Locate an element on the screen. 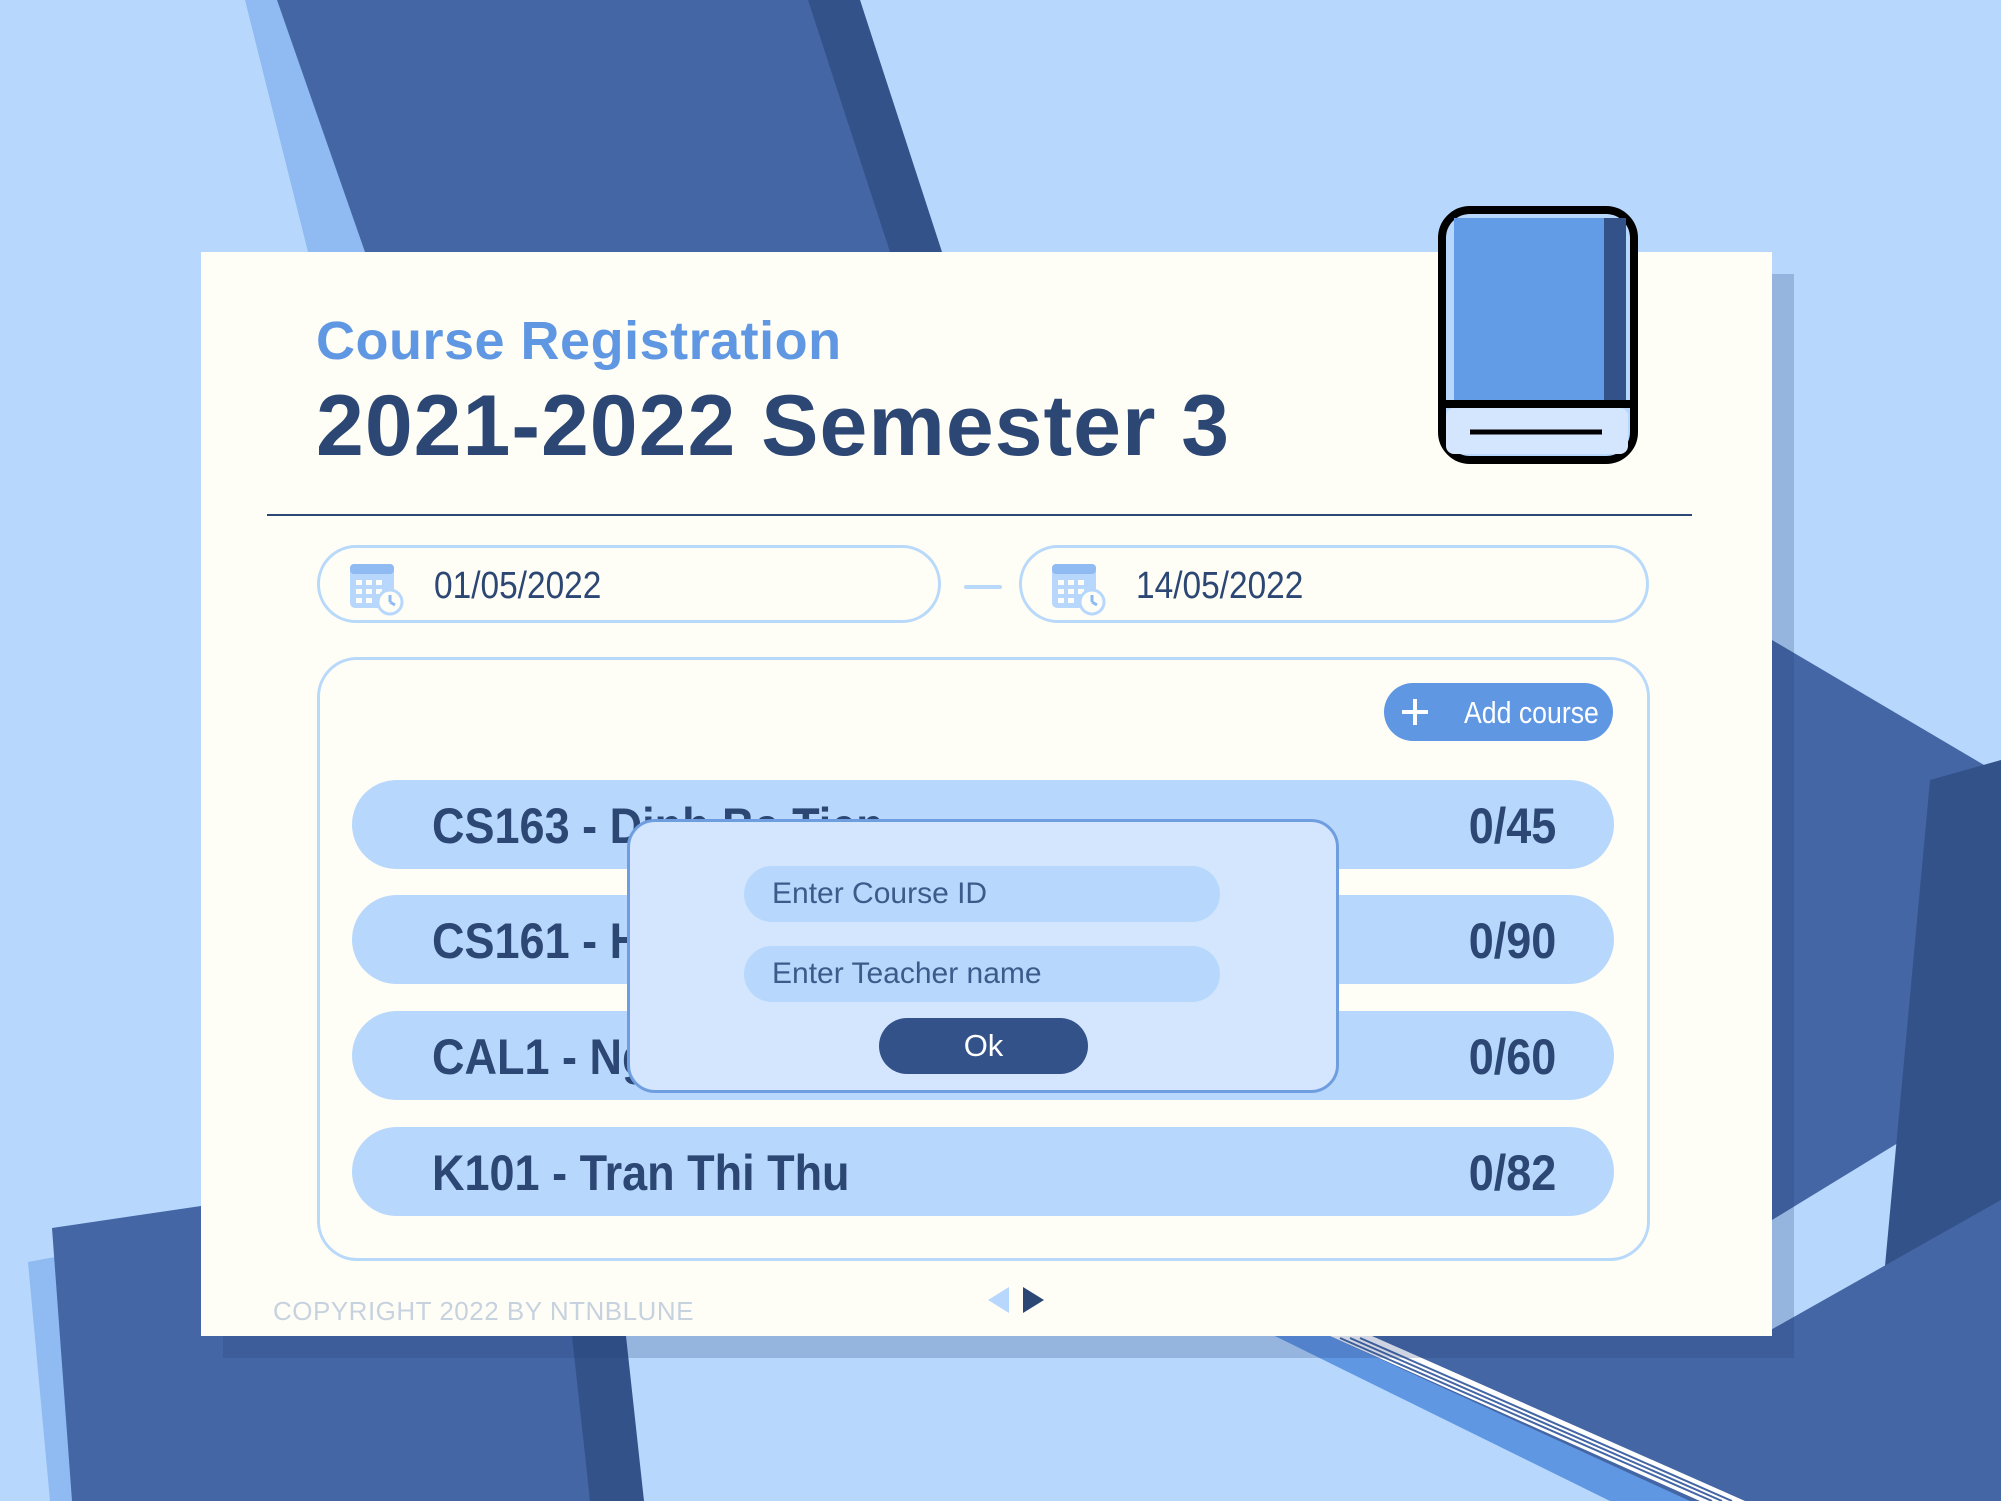 The height and width of the screenshot is (1501, 2001). start-date-value: 01/05/2022 is located at coordinates (518, 586).